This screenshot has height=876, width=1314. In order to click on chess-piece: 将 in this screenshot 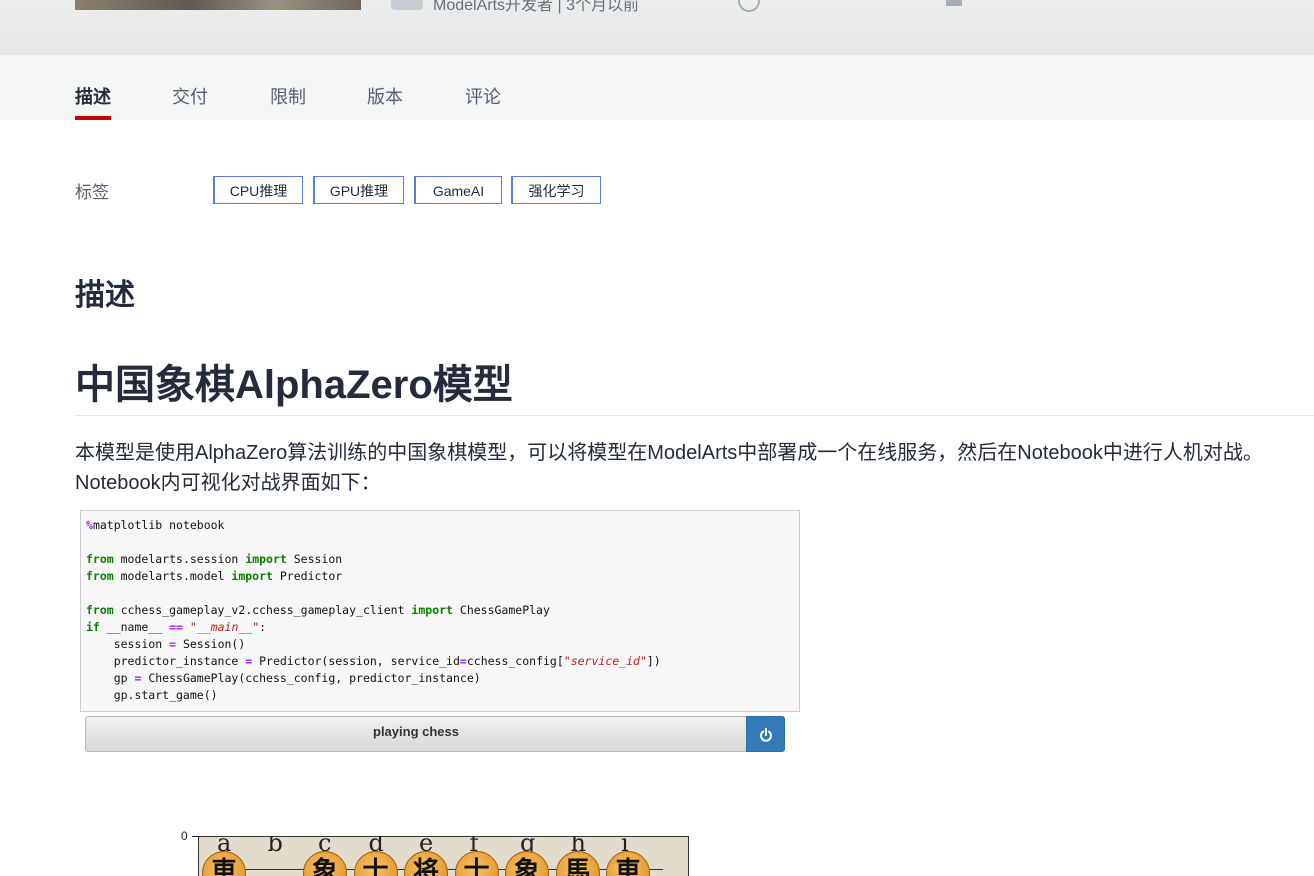, I will do `click(426, 863)`.